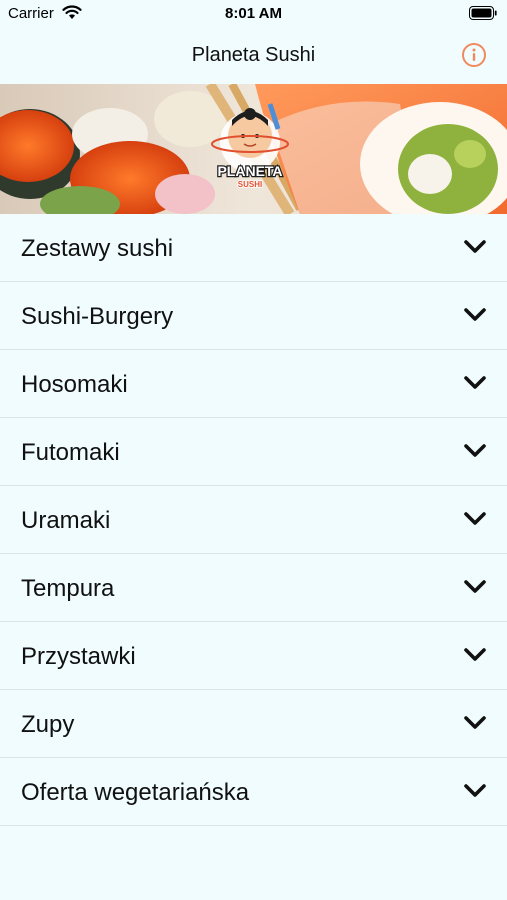 Image resolution: width=507 pixels, height=900 pixels. I want to click on category-label: Zestawy sushi, so click(97, 248).